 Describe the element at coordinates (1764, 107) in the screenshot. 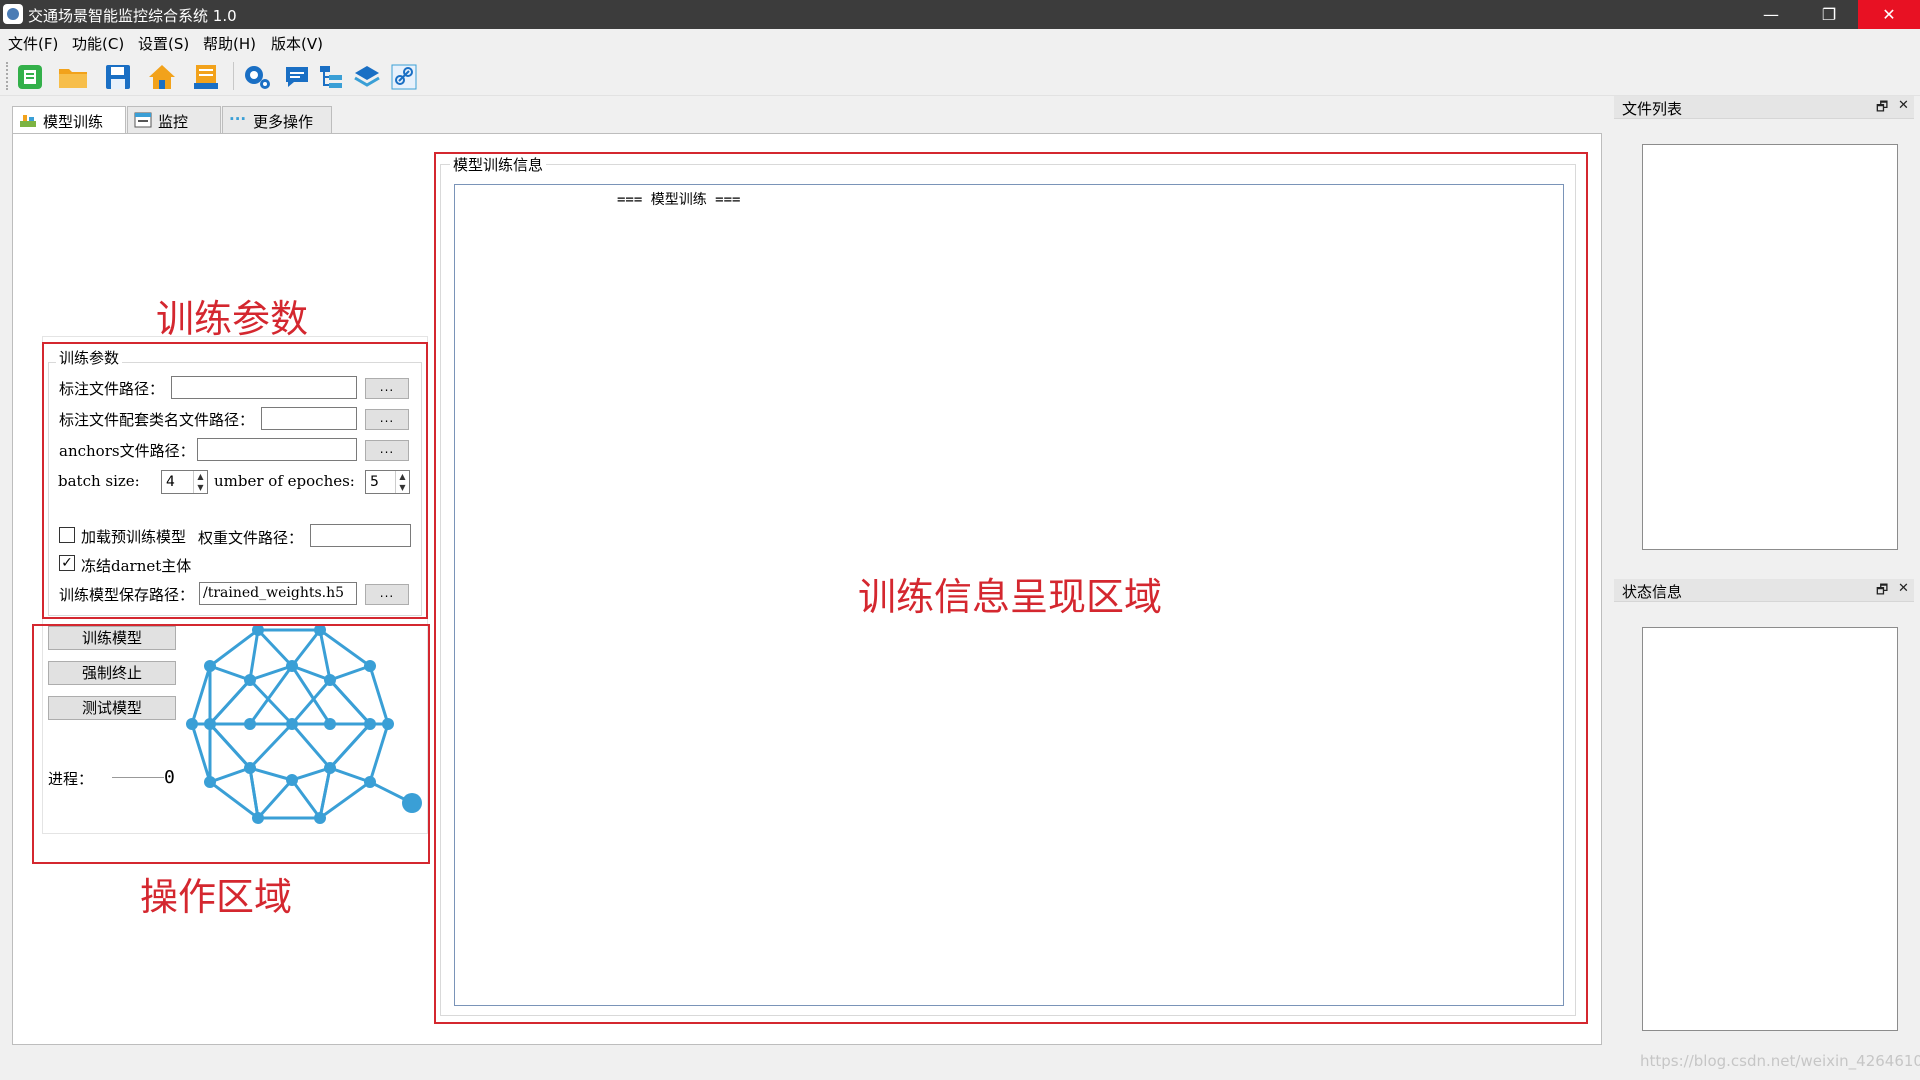

I see `file-list-dock-title: 文件列表 🗗 ✕` at that location.